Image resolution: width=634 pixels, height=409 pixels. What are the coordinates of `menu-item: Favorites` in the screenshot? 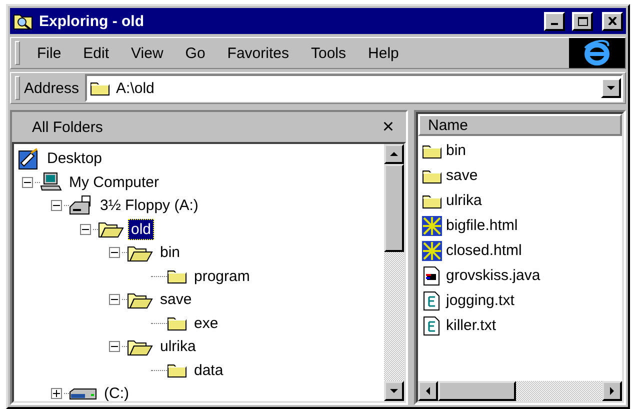 It's located at (258, 53).